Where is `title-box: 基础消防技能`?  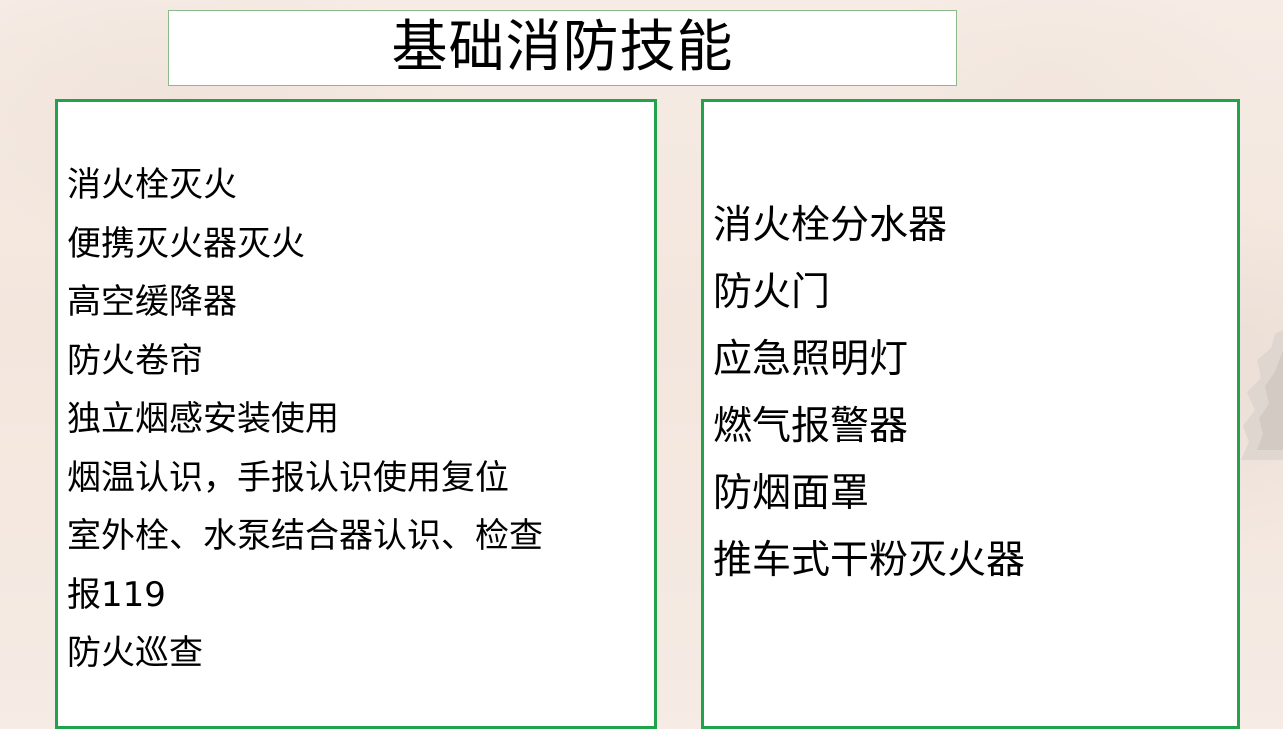 title-box: 基础消防技能 is located at coordinates (562, 48).